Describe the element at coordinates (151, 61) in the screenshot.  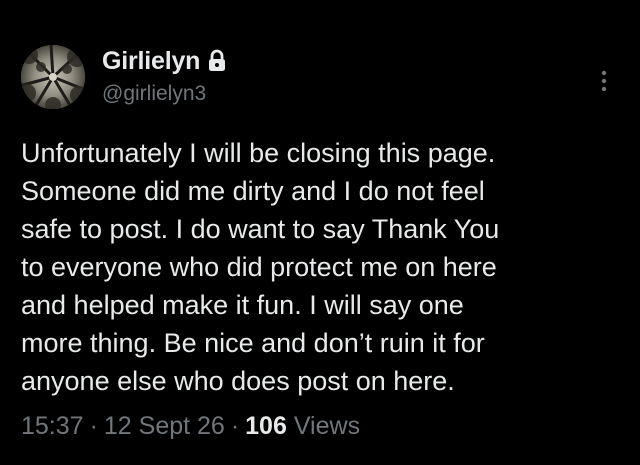
I see `author-display-name: Girlielyn` at that location.